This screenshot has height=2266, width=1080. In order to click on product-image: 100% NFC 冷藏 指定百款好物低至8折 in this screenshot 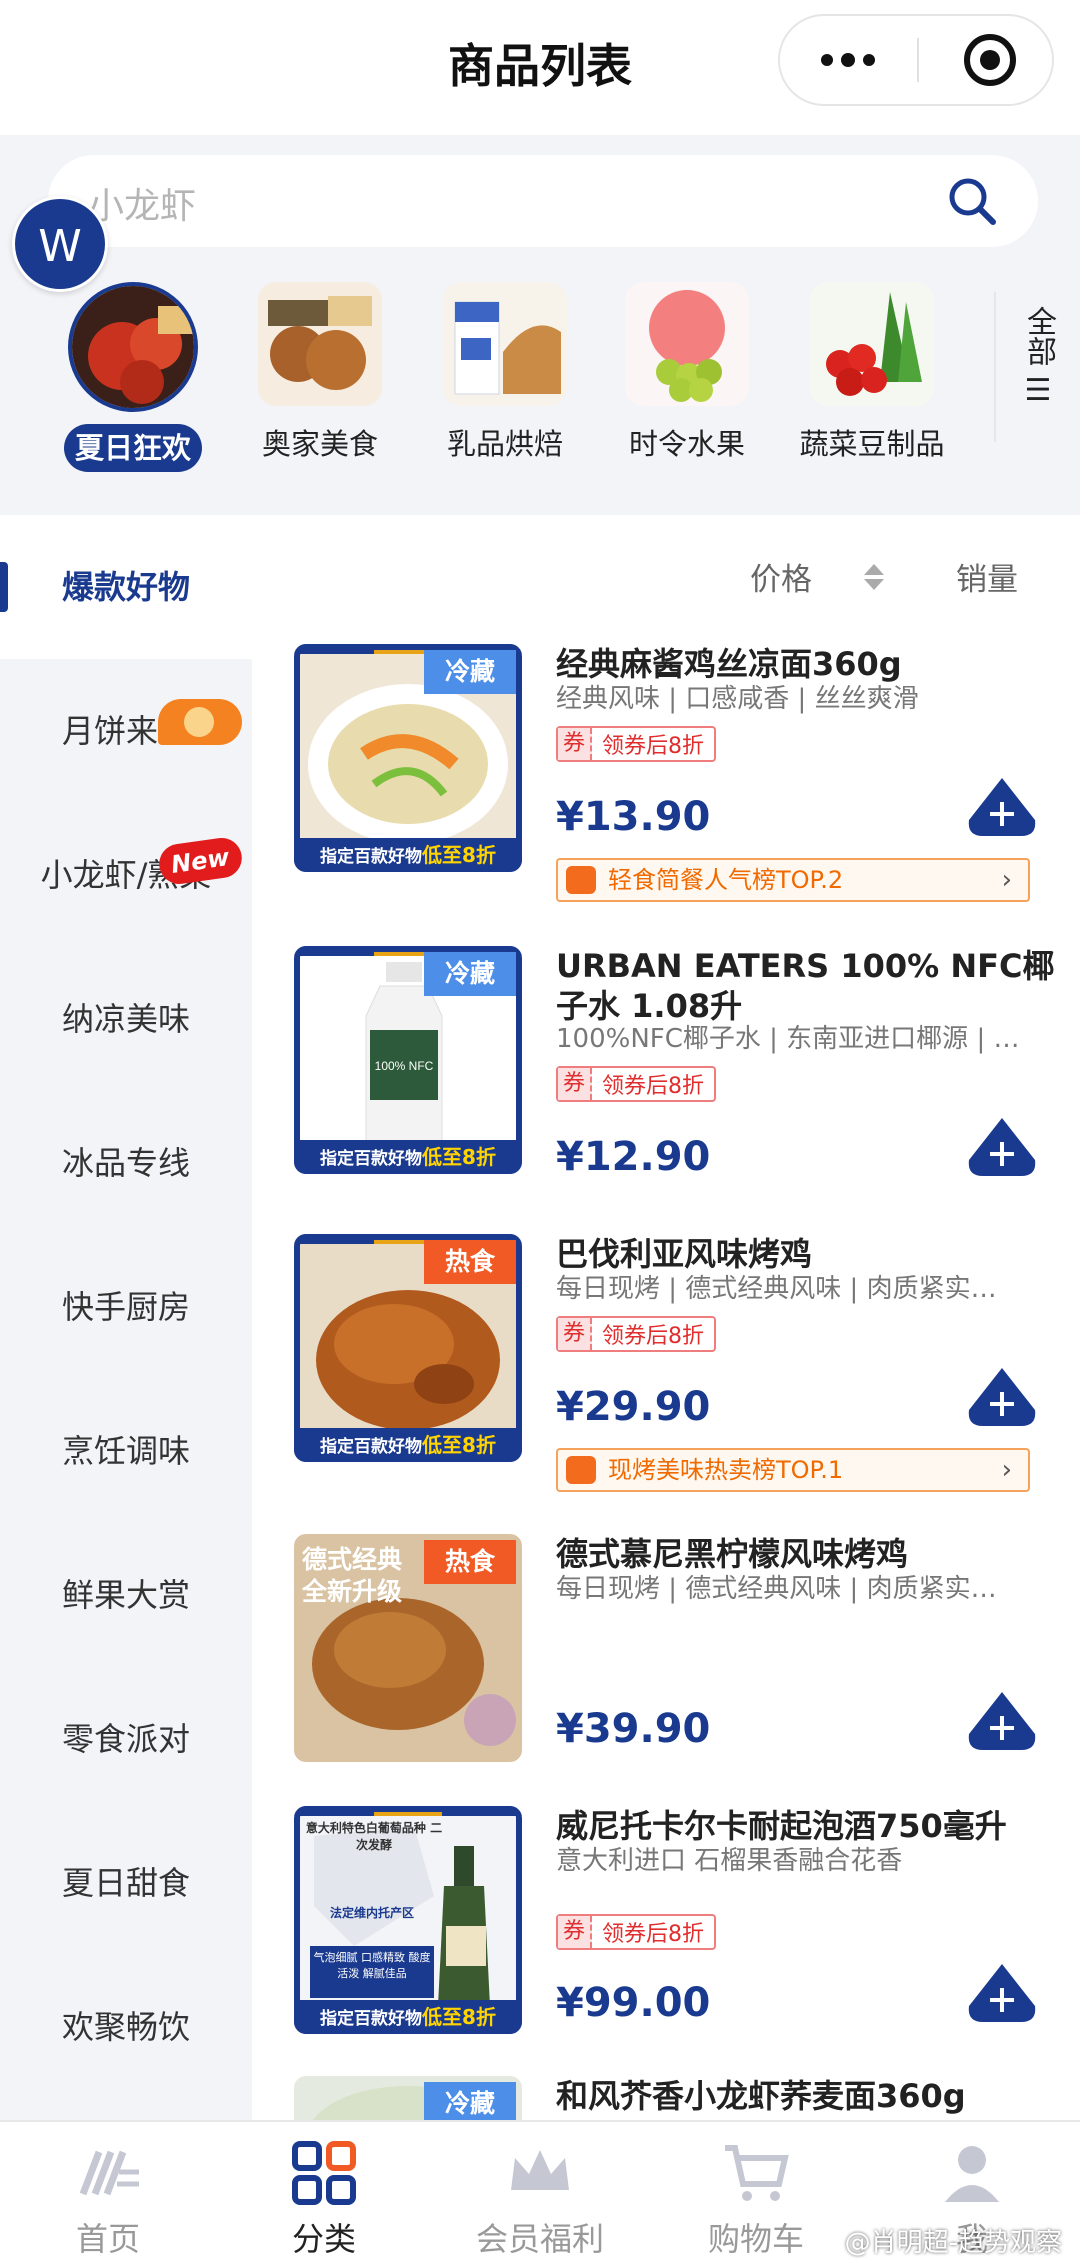, I will do `click(408, 1060)`.